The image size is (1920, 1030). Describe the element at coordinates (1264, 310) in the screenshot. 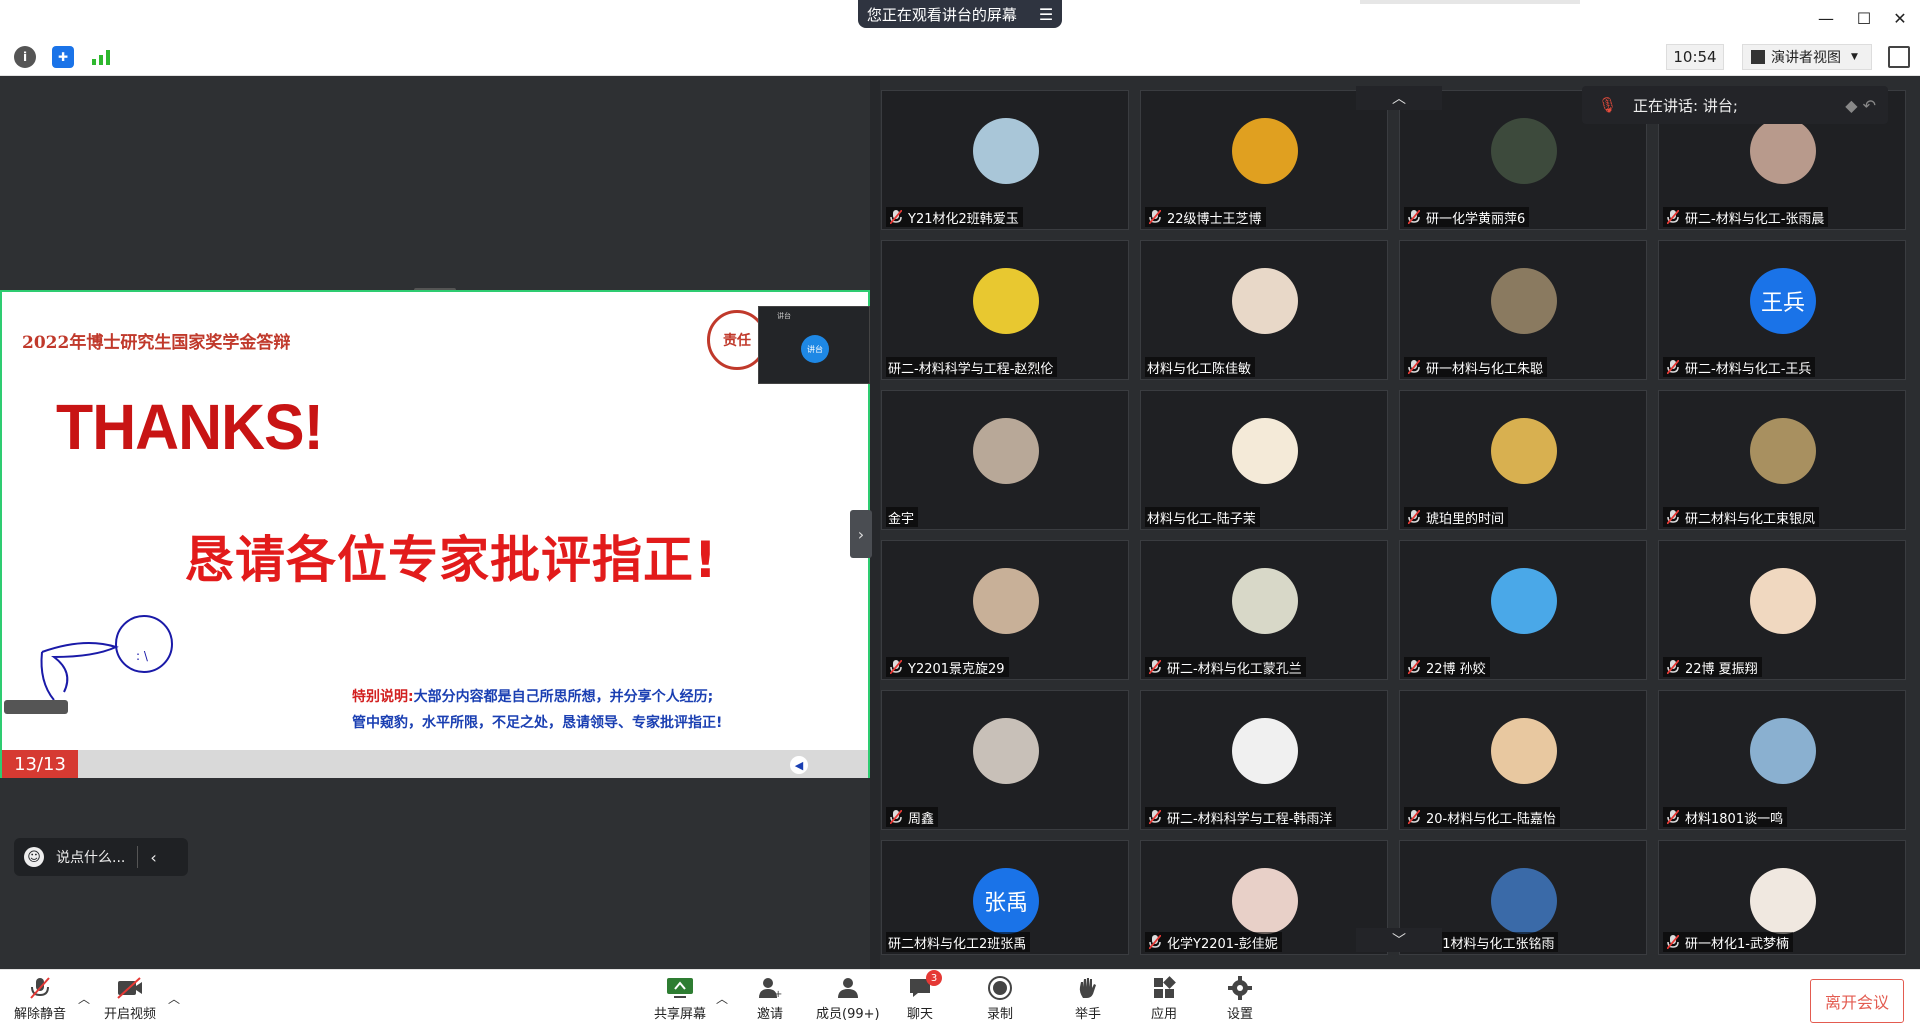

I see `participant-tile: 材料与化工陈佳敏` at that location.